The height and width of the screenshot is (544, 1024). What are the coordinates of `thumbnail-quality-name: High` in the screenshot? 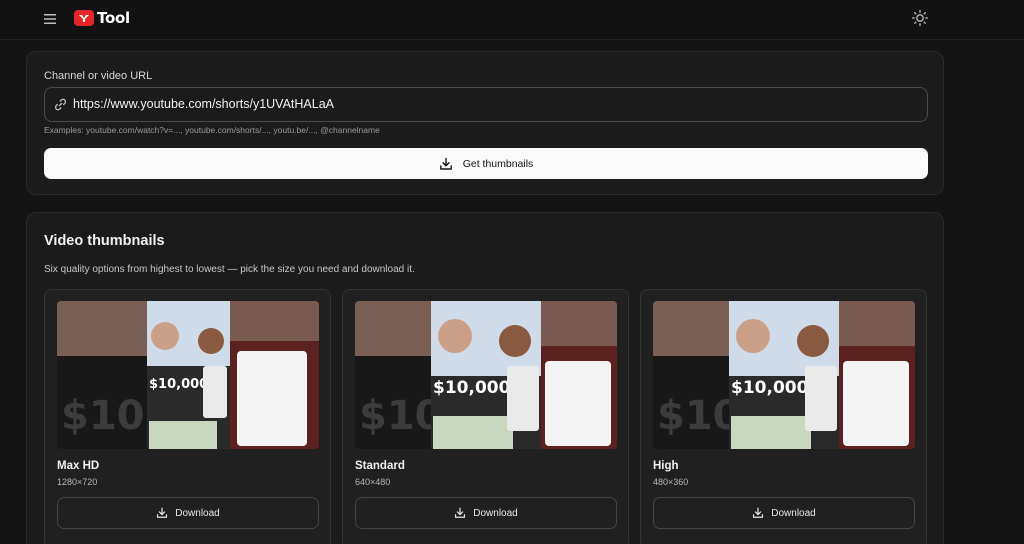 It's located at (666, 466).